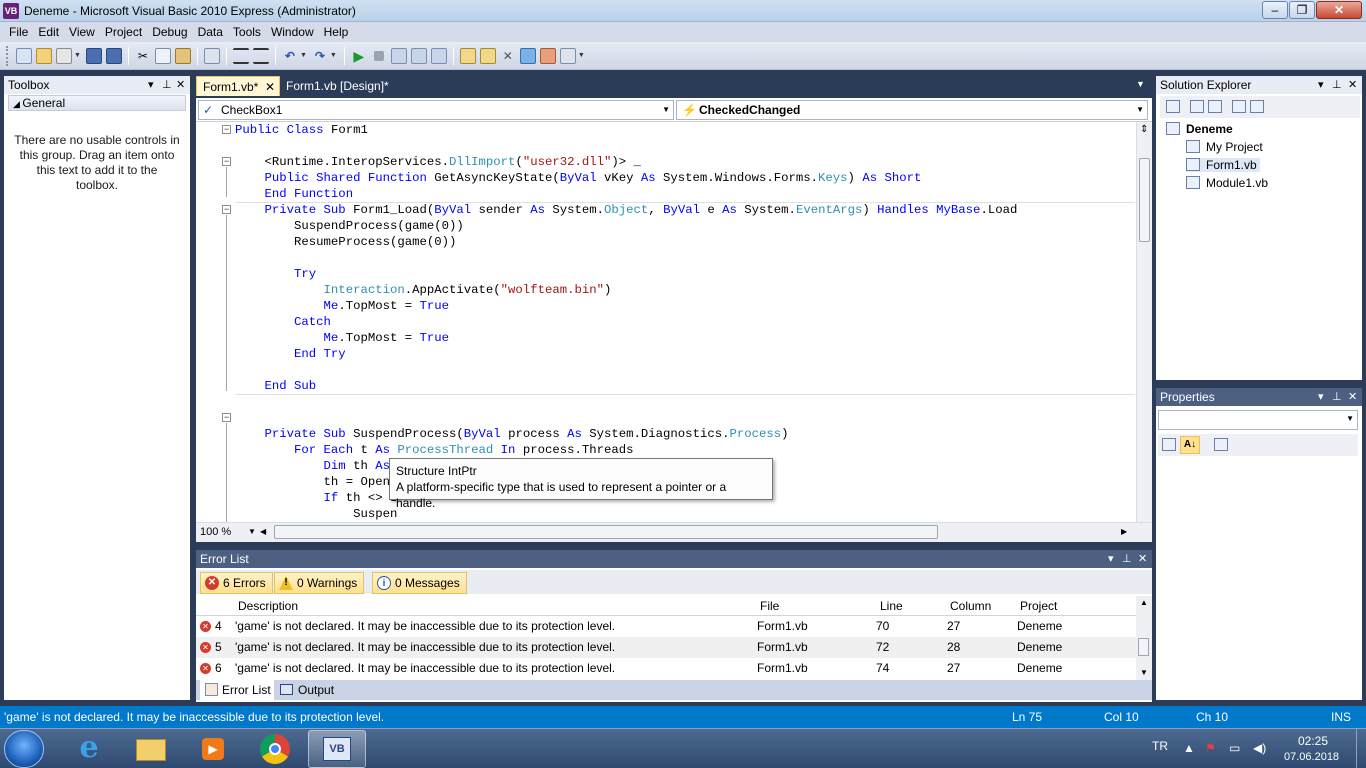 This screenshot has height=768, width=1366. Describe the element at coordinates (1210, 748) in the screenshot. I see `action-center-icon: ⚑` at that location.